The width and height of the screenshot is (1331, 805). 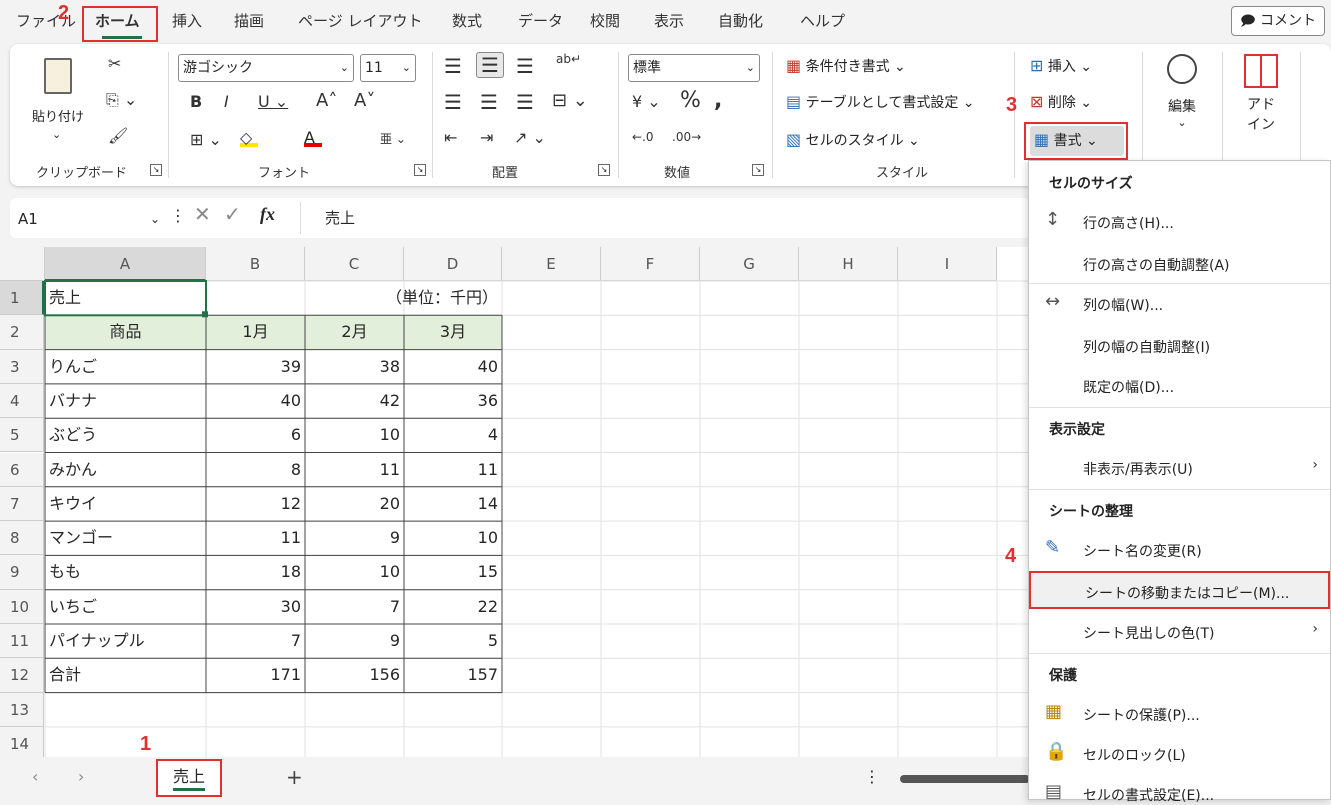 What do you see at coordinates (388, 68) in the screenshot?
I see `font-size-select: 11 ⌄` at bounding box center [388, 68].